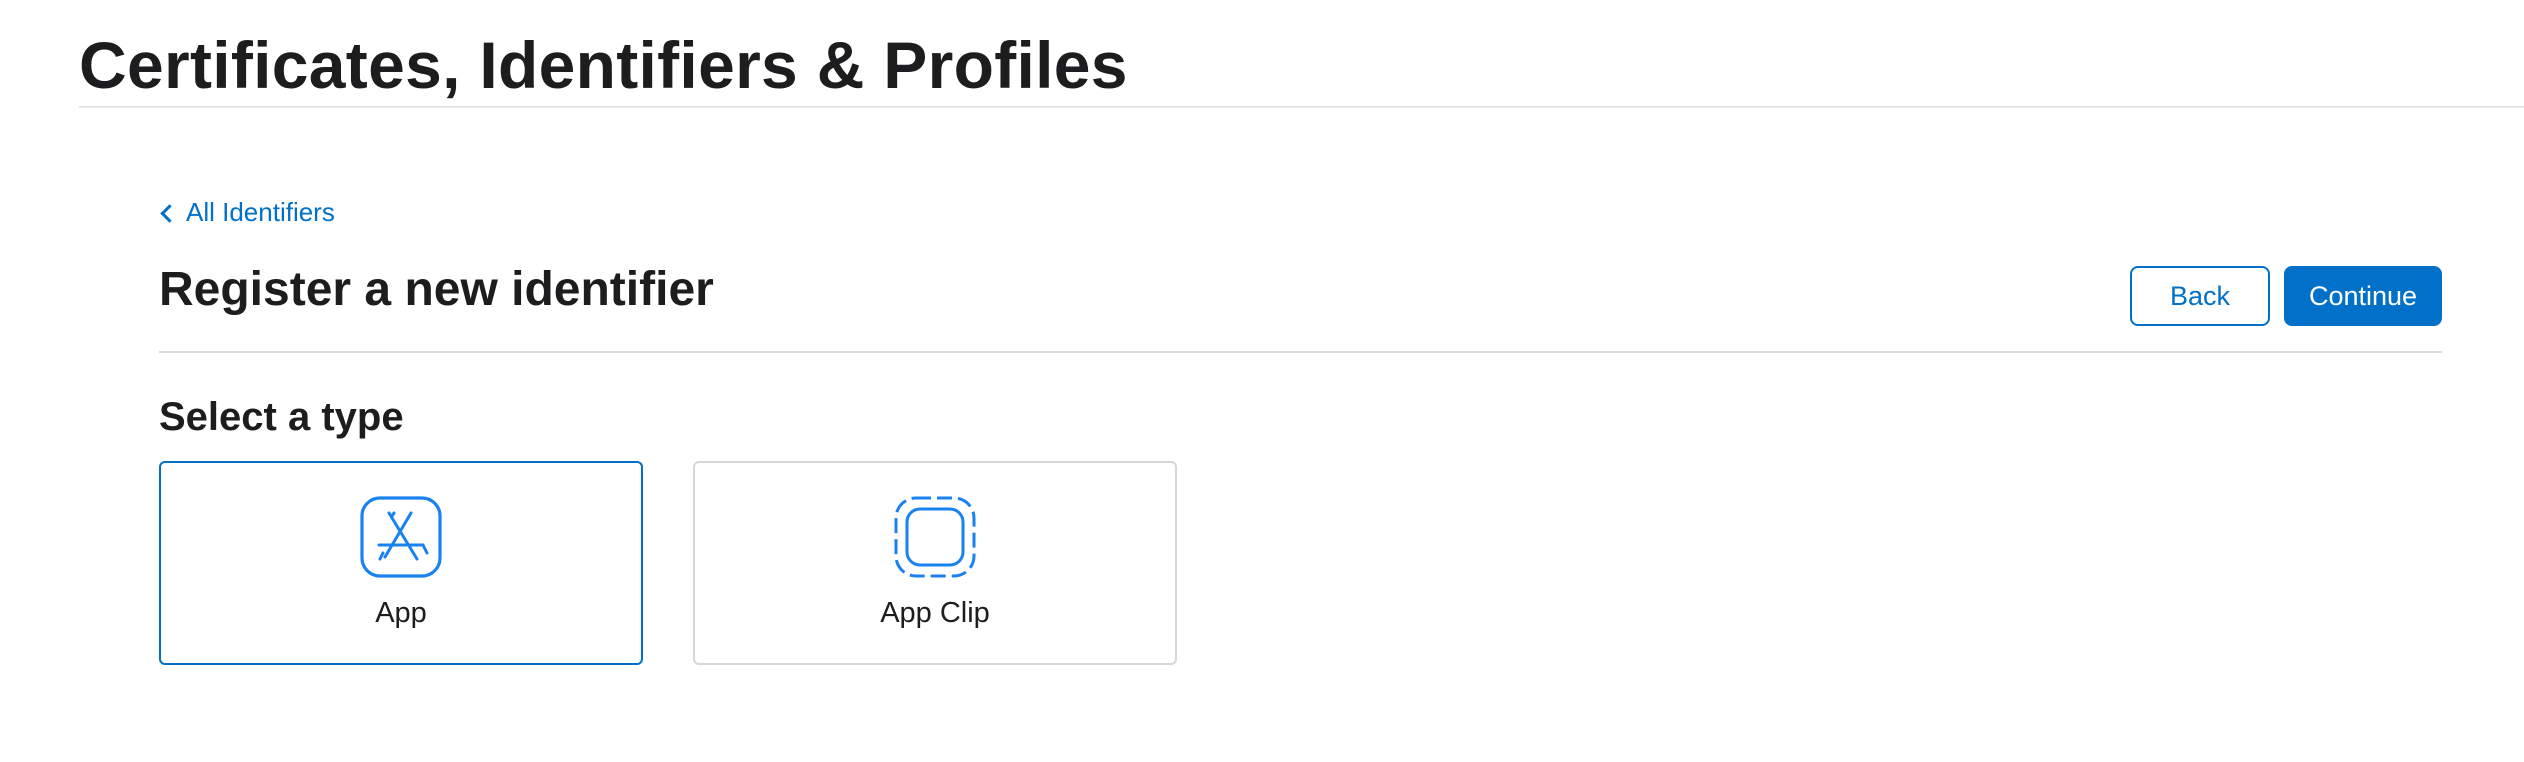 This screenshot has width=2524, height=762. What do you see at coordinates (935, 613) in the screenshot?
I see `type-option-app-clip-label: App Clip` at bounding box center [935, 613].